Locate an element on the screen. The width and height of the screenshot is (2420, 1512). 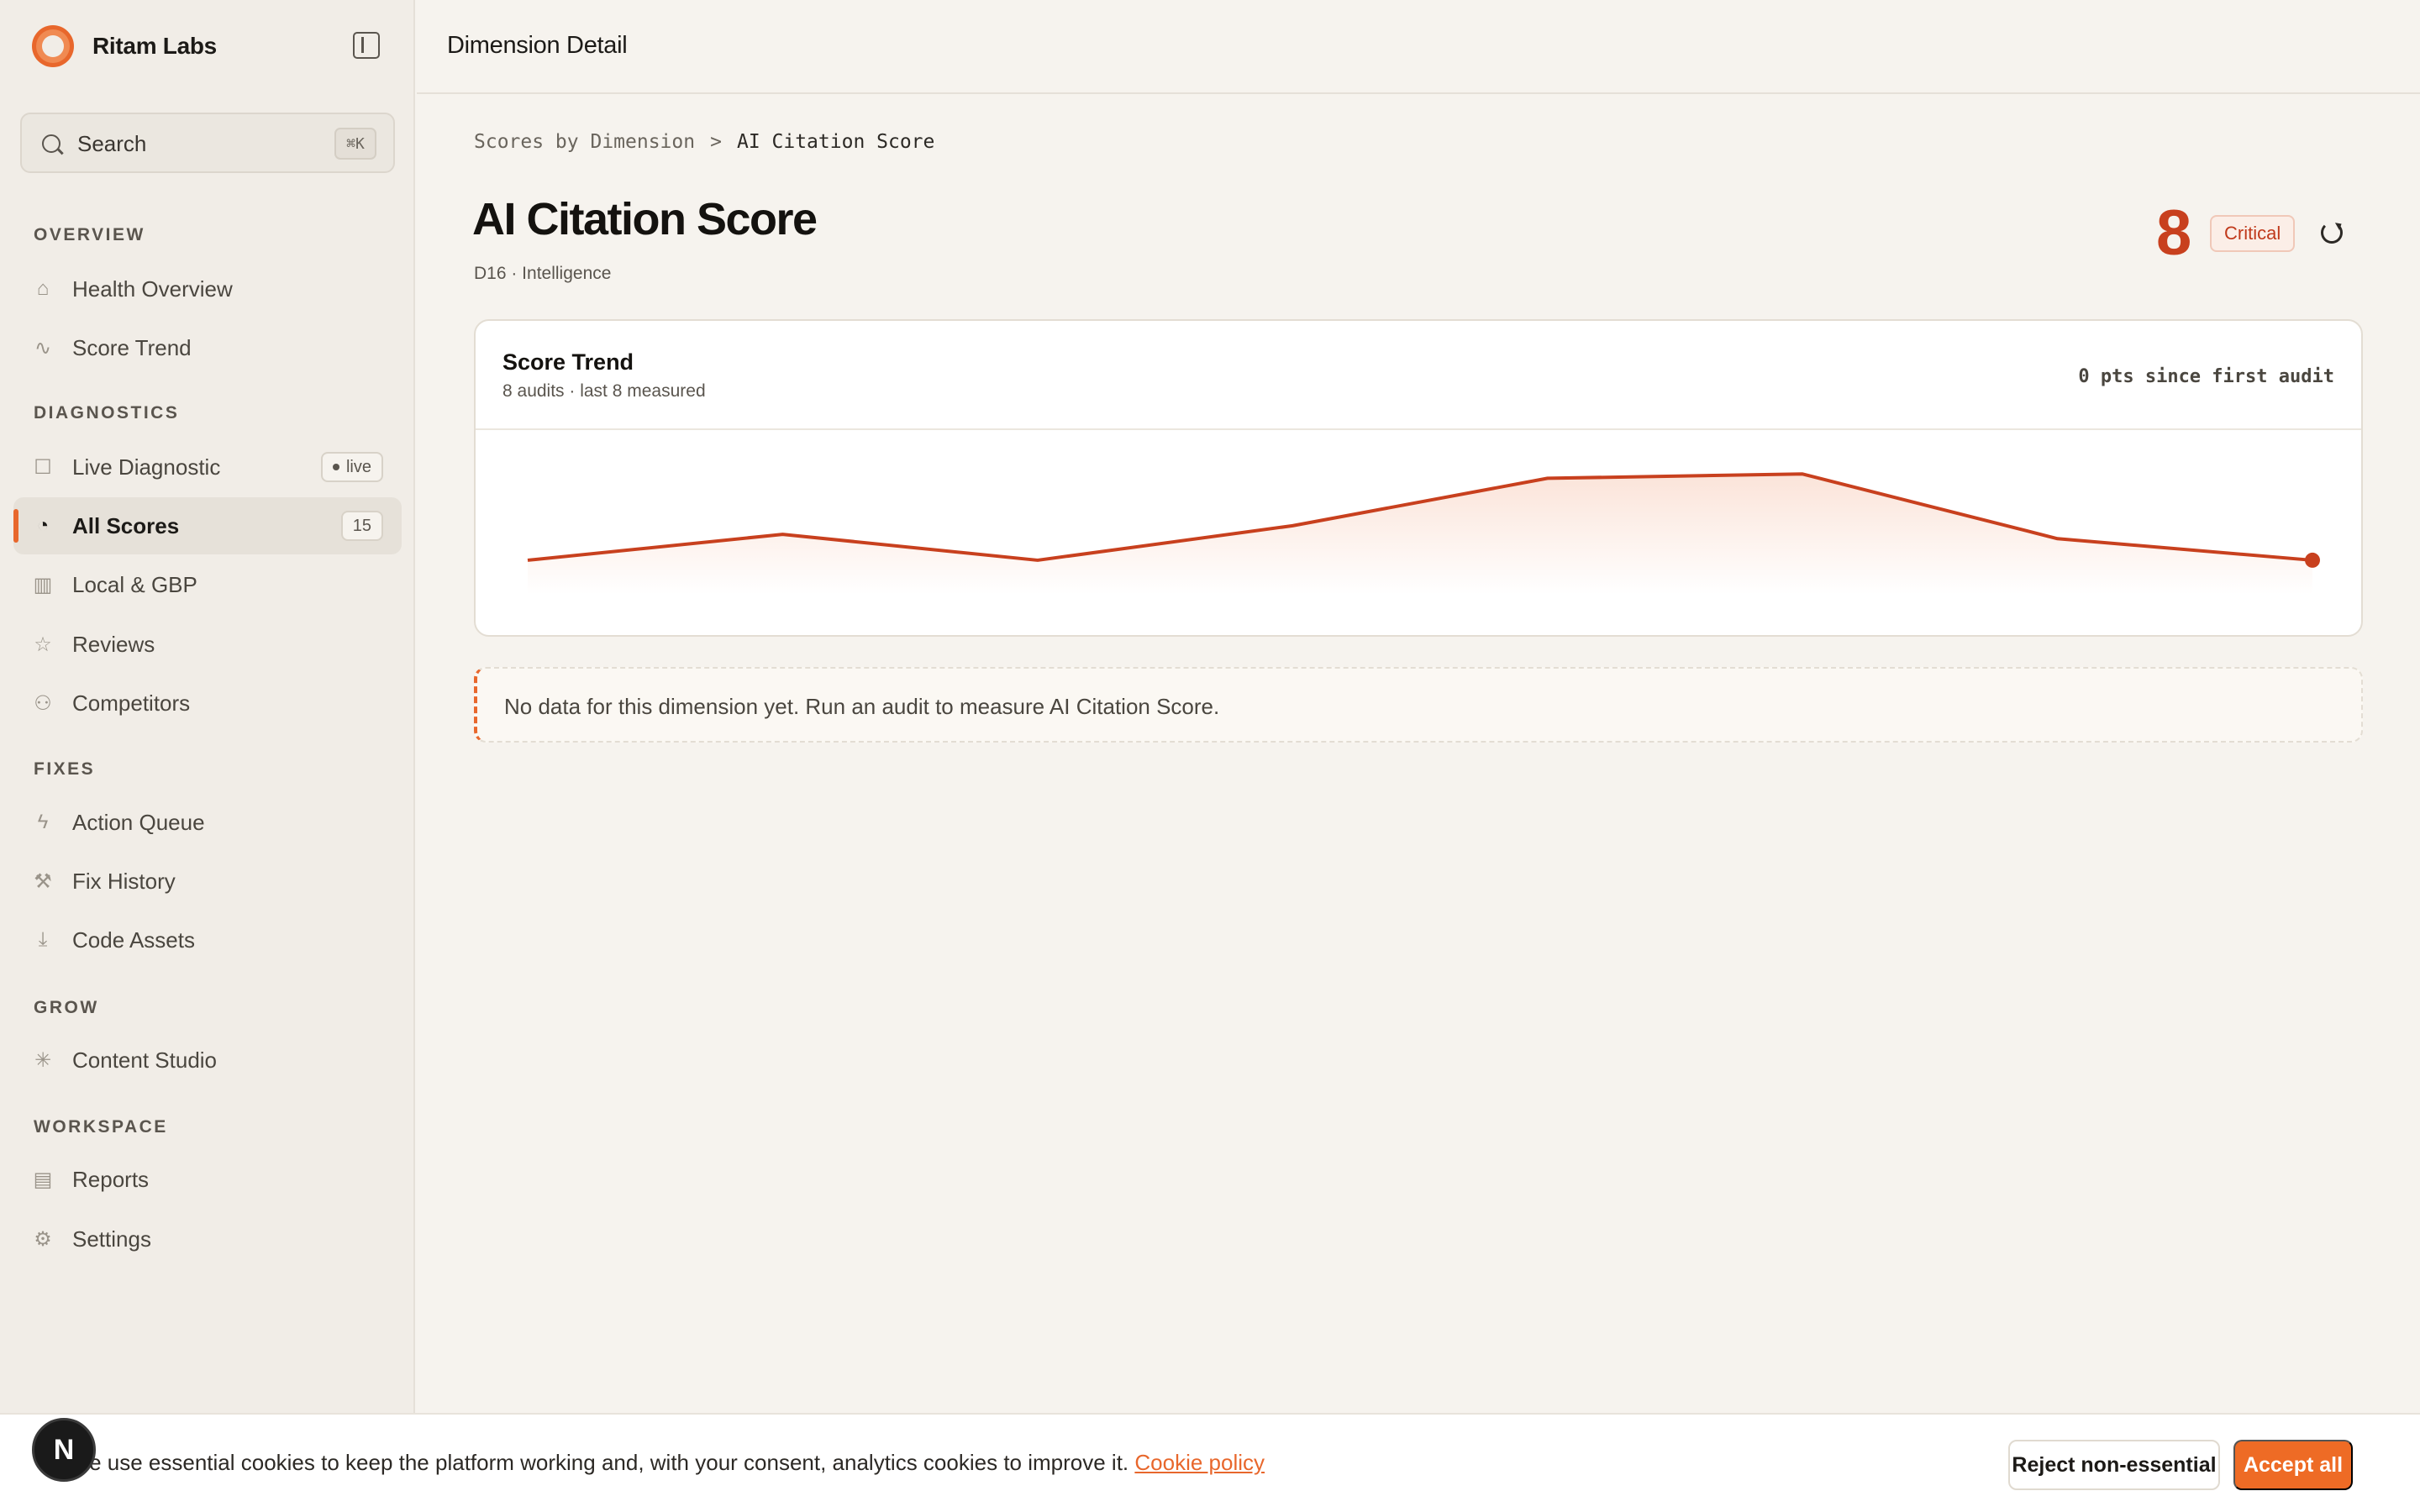
sidebar-item-label: Health Overview is located at coordinates (153, 289).